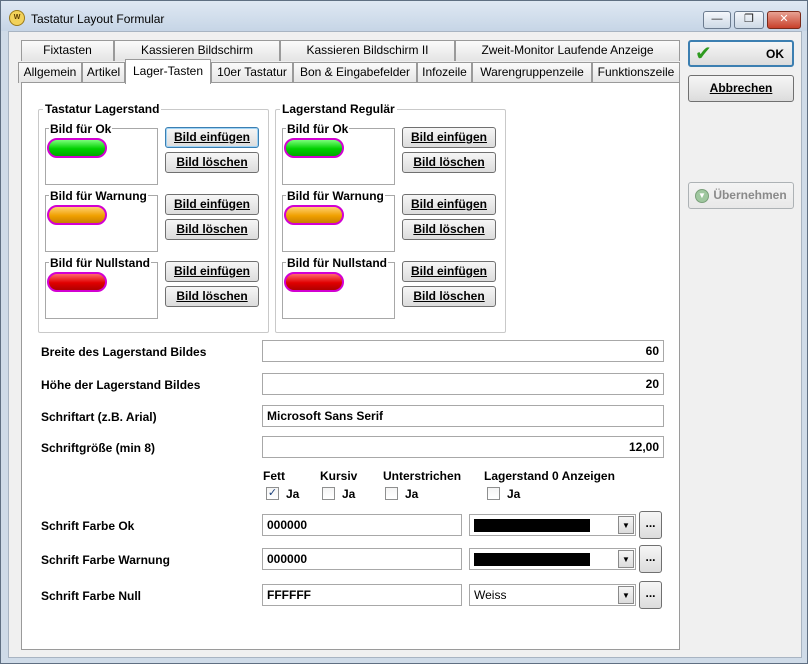 Image resolution: width=808 pixels, height=664 pixels. Describe the element at coordinates (367, 50) in the screenshot. I see `tab-kassieren-bildschirm-ii: Kassieren Bildschirm II` at that location.